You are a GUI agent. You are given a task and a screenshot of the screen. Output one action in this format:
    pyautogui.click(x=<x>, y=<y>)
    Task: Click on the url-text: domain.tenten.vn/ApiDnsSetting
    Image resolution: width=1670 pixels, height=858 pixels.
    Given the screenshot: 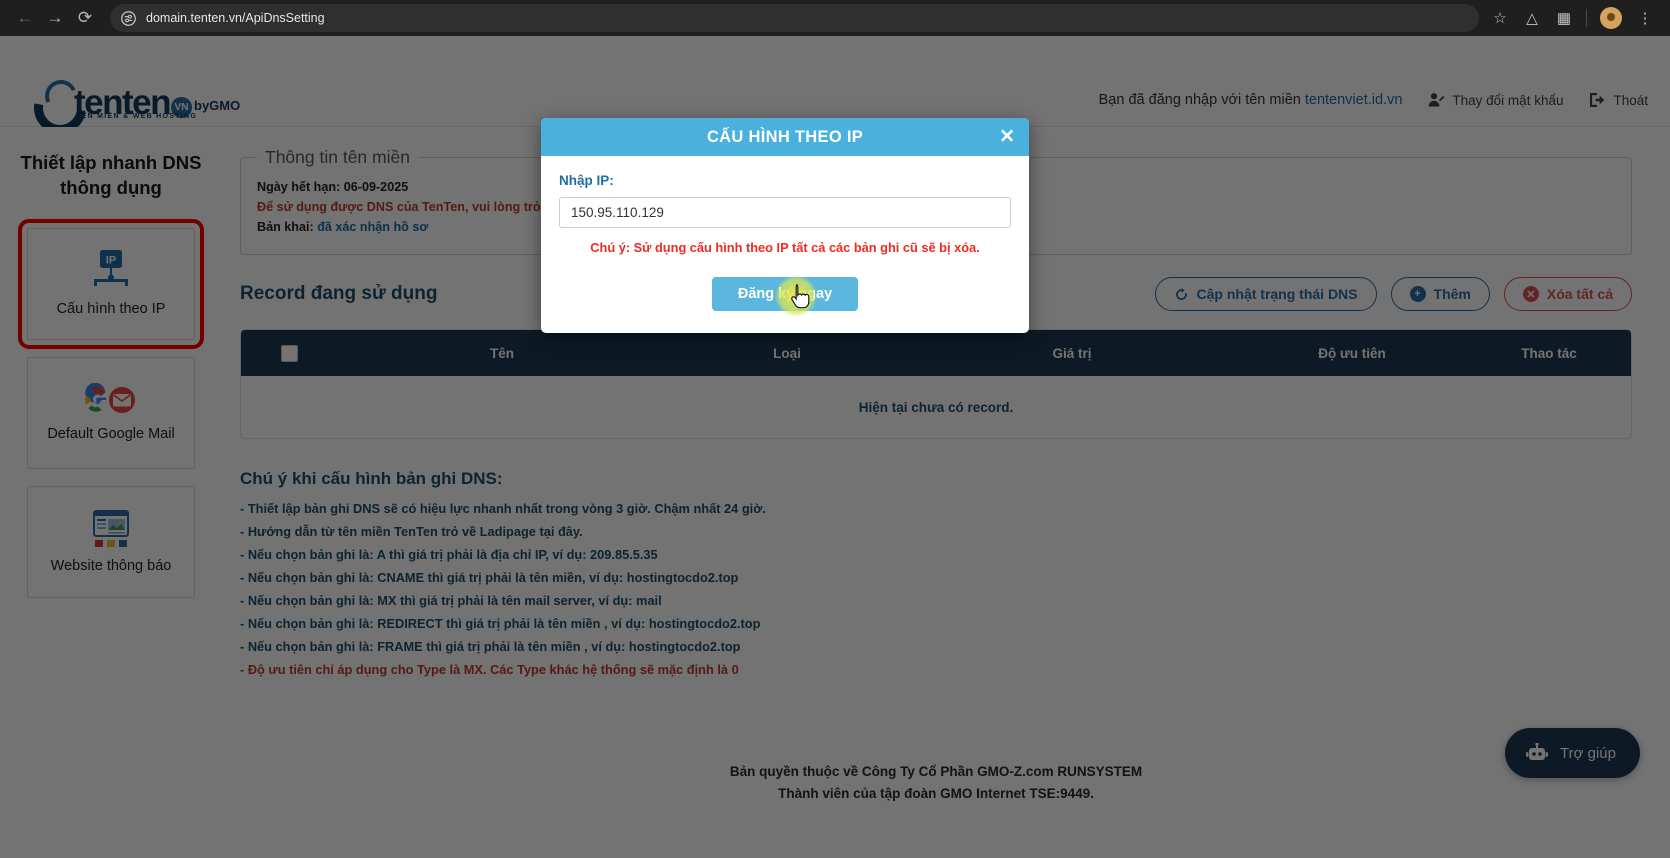 What is the action you would take?
    pyautogui.click(x=235, y=18)
    